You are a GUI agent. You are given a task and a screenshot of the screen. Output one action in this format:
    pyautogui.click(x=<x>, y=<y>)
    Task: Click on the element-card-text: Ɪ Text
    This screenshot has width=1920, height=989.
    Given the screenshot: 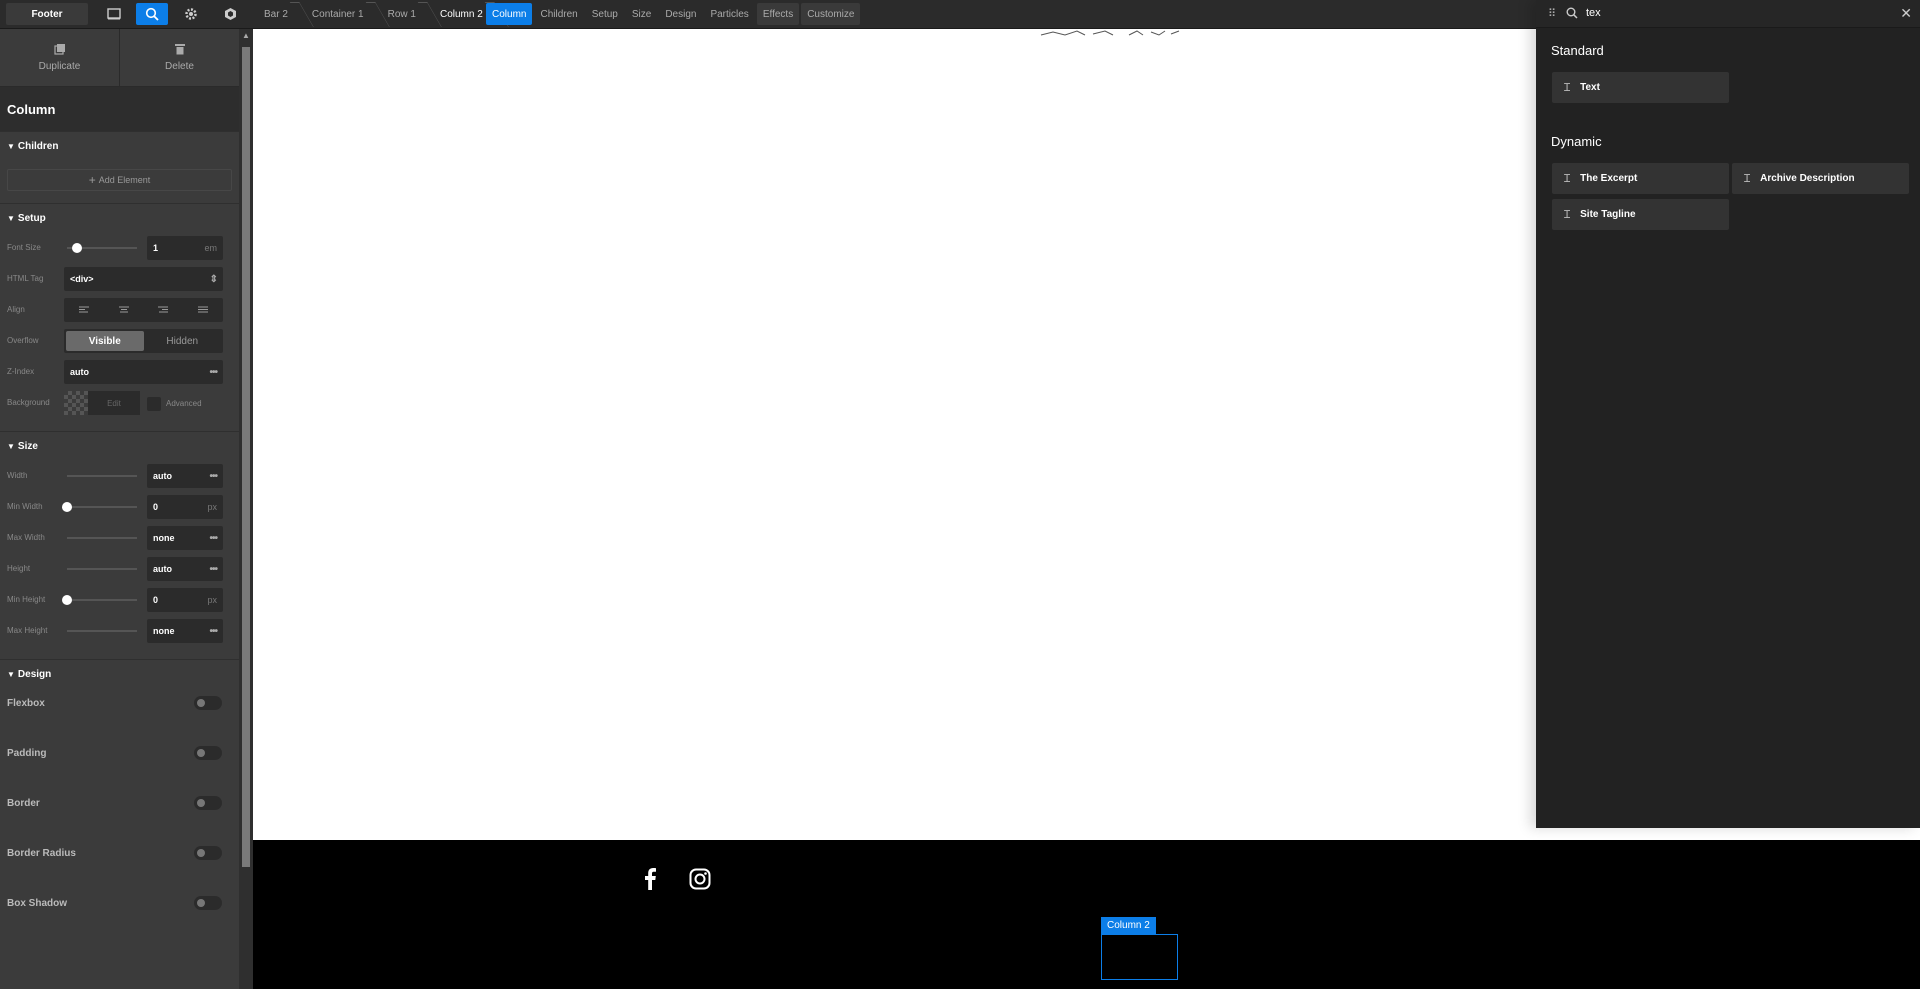 What is the action you would take?
    pyautogui.click(x=1640, y=87)
    